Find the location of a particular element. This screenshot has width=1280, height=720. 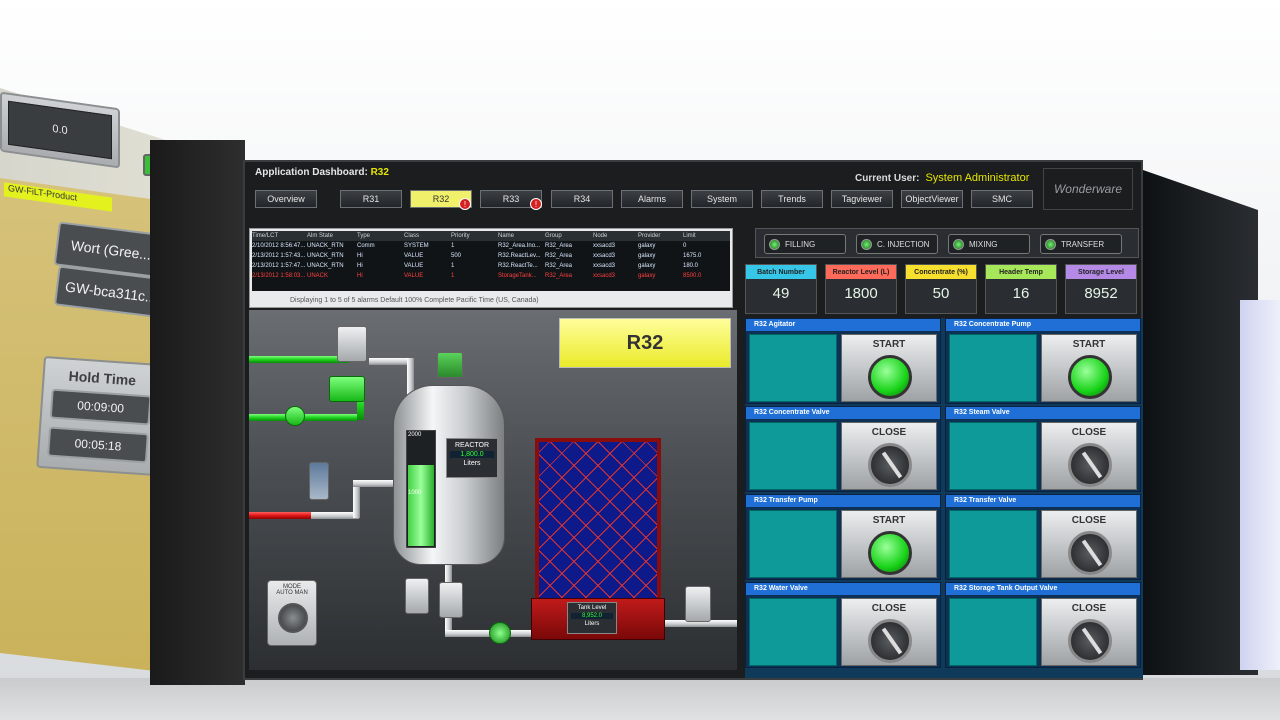

top-field: 0.0 is located at coordinates (60, 130).